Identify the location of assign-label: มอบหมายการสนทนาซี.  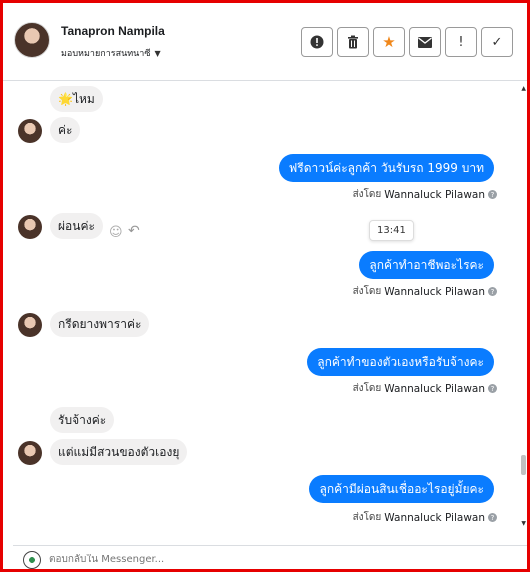
(106, 54).